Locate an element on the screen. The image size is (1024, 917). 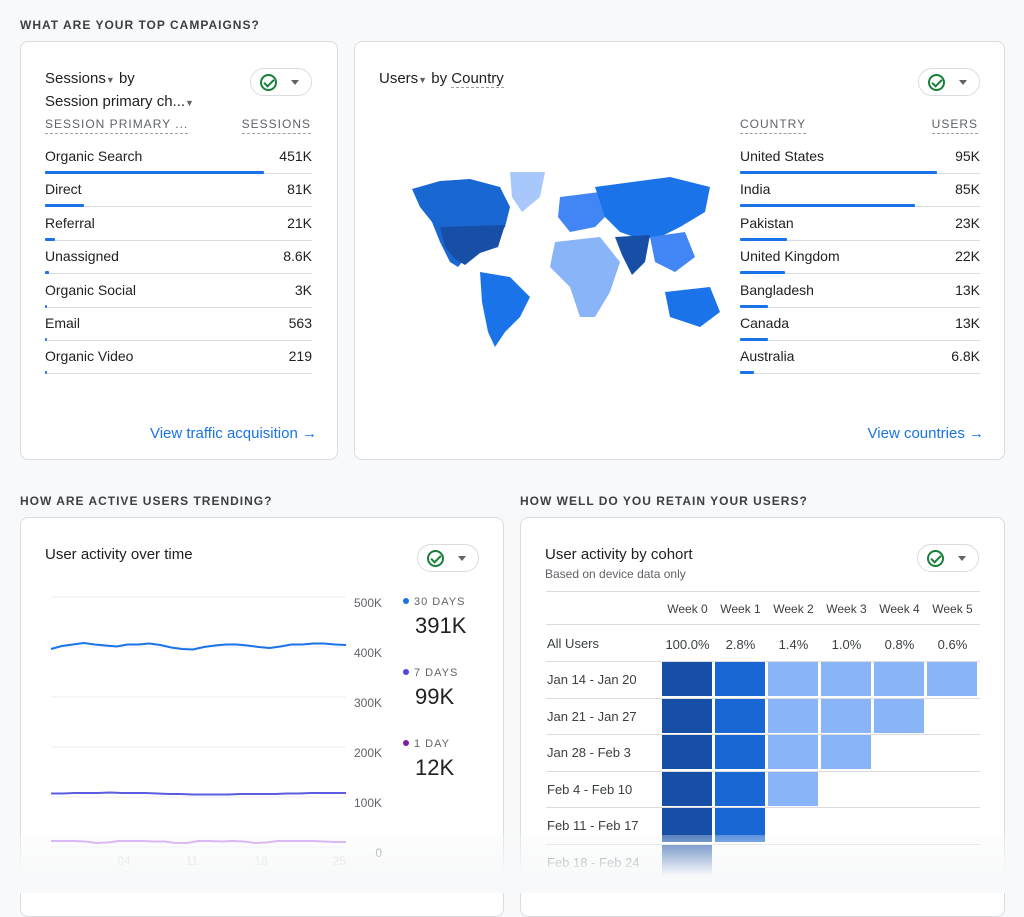
table-row: Organic Search 451K is located at coordinates (178, 157).